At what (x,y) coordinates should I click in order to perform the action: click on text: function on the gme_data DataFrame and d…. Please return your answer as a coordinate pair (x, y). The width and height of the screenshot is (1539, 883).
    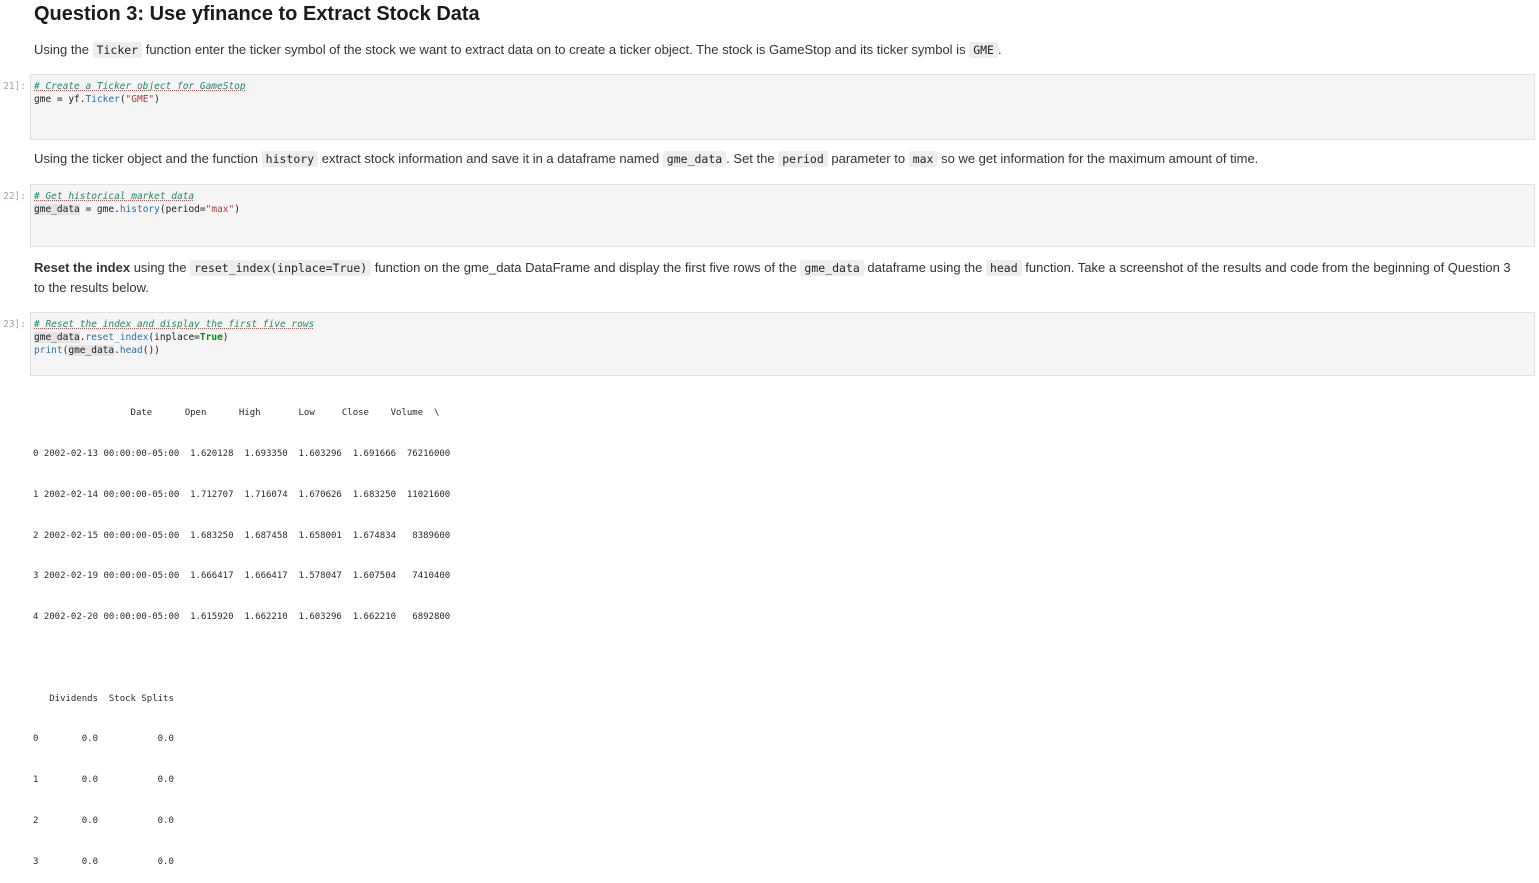
    Looking at the image, I should click on (586, 267).